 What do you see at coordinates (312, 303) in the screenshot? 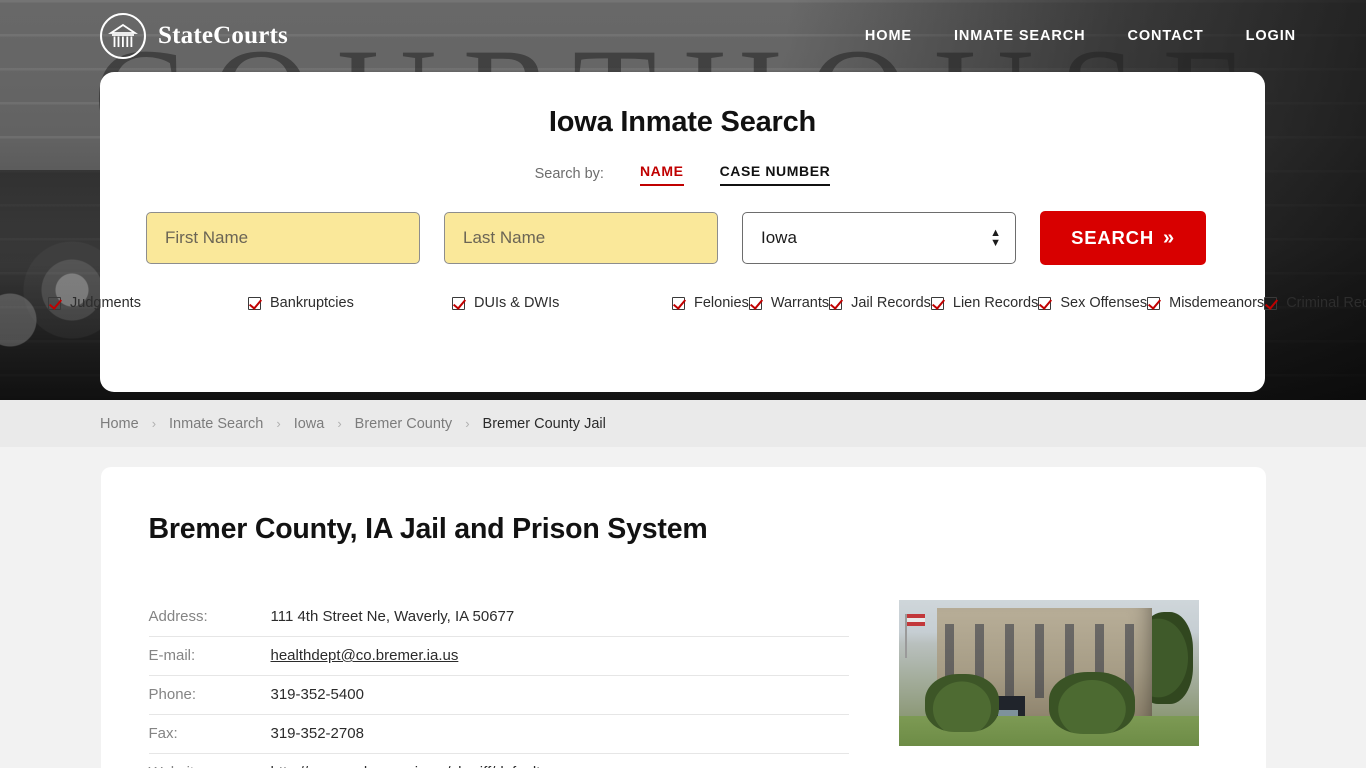
I see `record-type-label: Bankruptcies` at bounding box center [312, 303].